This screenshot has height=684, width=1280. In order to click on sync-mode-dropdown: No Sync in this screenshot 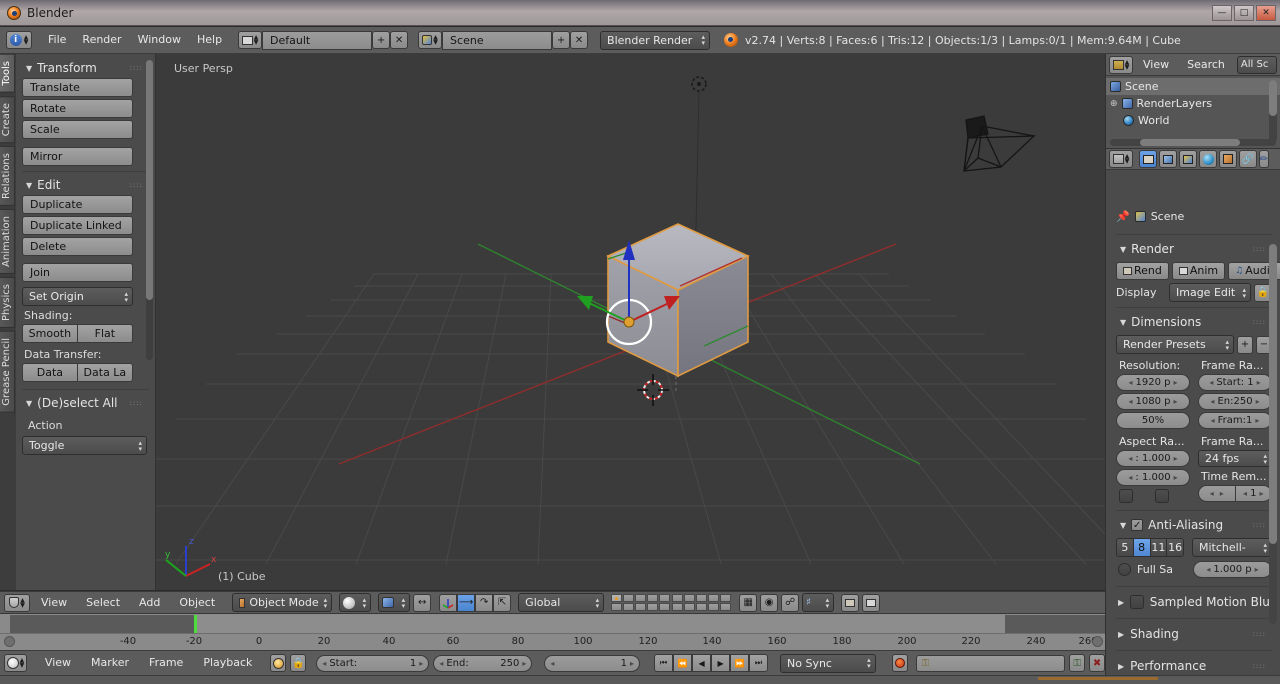, I will do `click(828, 663)`.